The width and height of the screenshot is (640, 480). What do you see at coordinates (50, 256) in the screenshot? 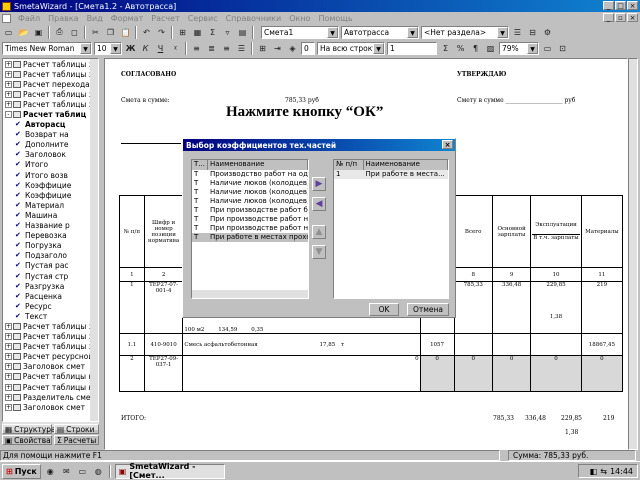
I see `tree-node: ✔ Подзаголо` at bounding box center [50, 256].